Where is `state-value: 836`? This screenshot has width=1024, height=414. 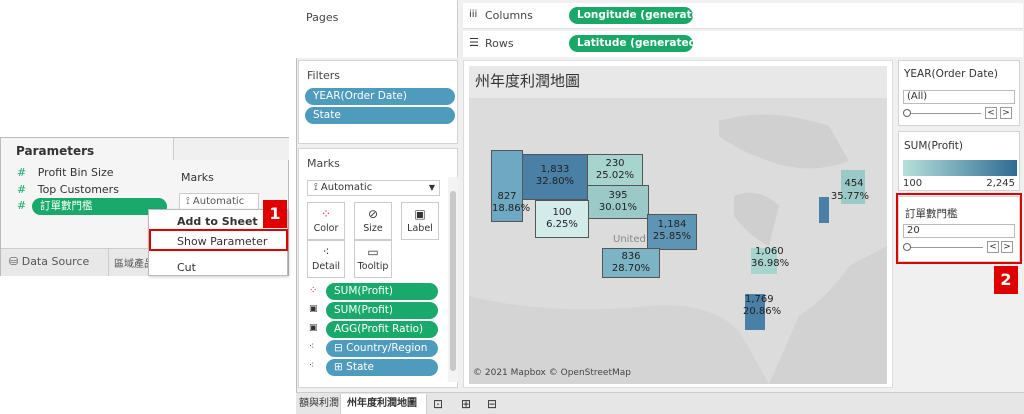
state-value: 836 is located at coordinates (631, 256).